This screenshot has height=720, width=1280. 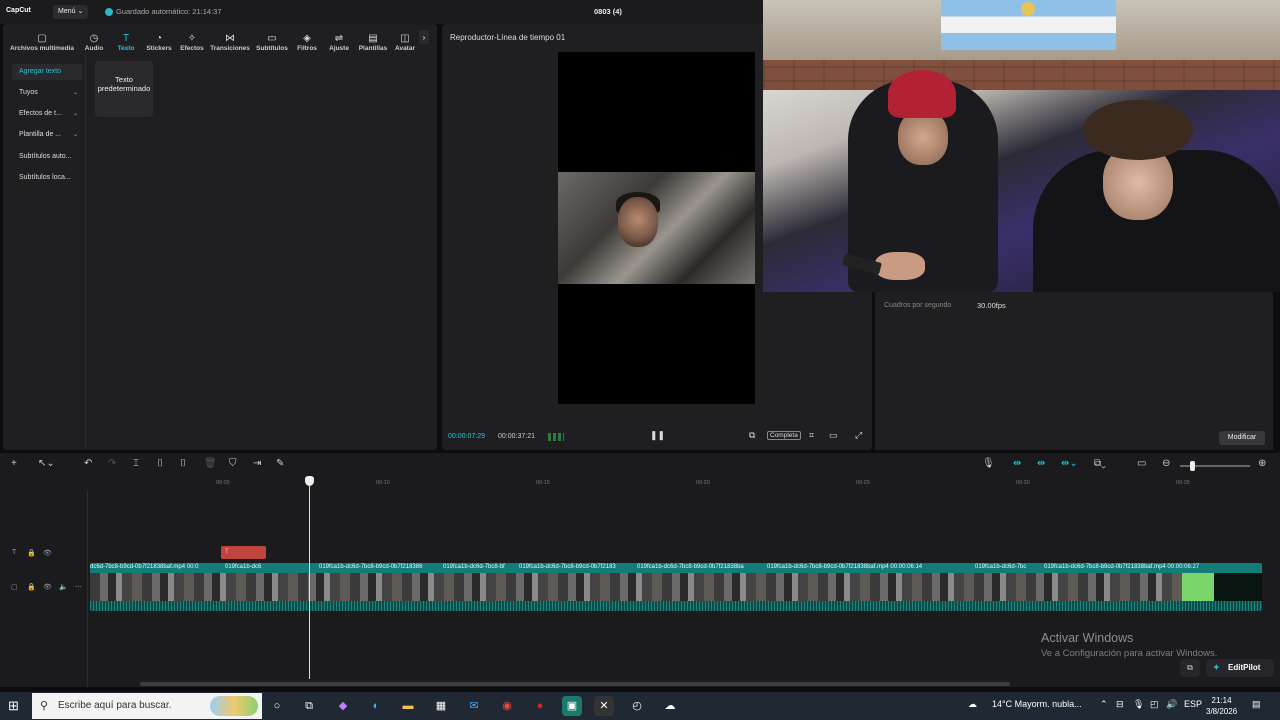 I want to click on select-tool-icon: ↖⌄, so click(x=46, y=463).